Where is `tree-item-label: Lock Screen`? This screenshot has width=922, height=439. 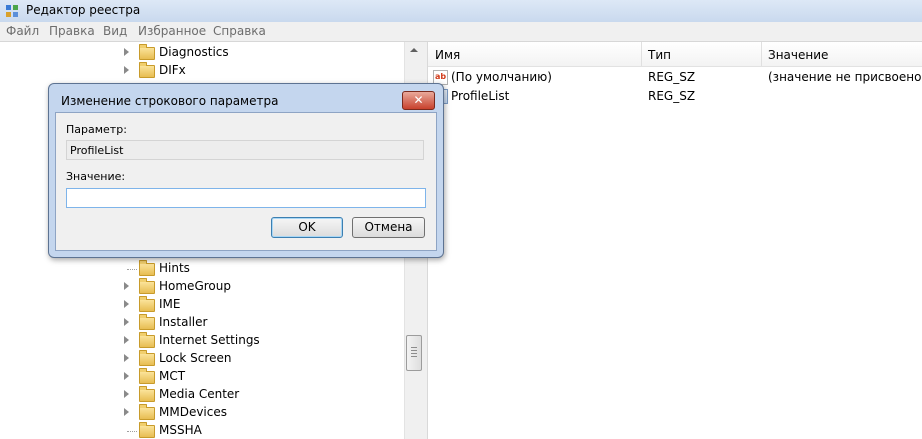
tree-item-label: Lock Screen is located at coordinates (195, 358).